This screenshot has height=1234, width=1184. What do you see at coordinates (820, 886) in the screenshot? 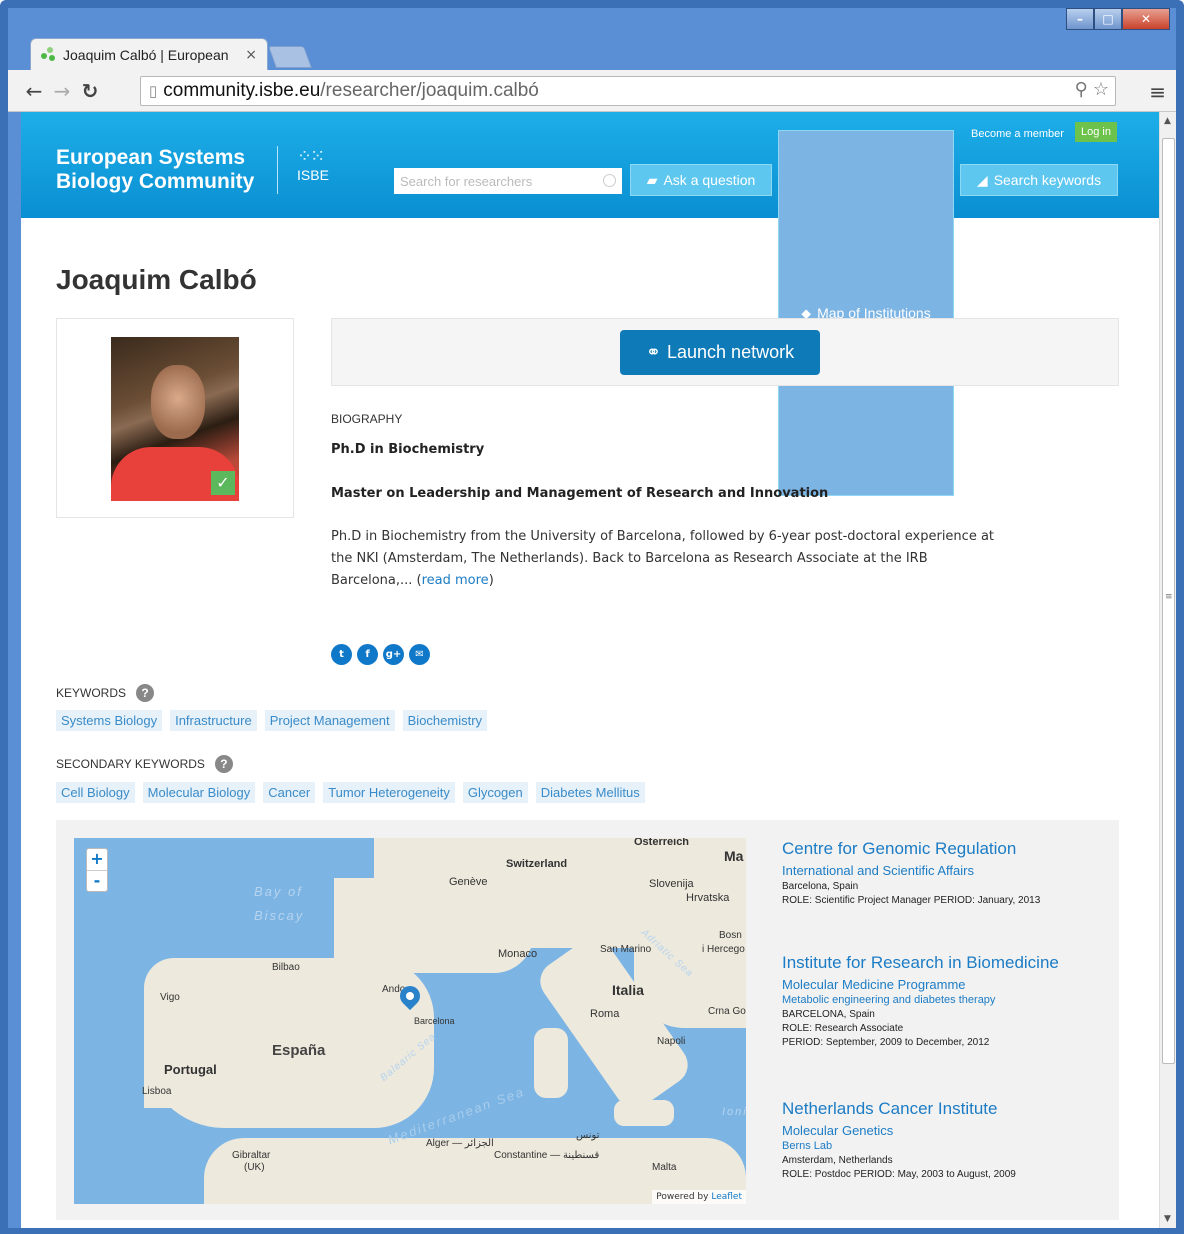
I see `institution-location: Barcelona, Spain` at bounding box center [820, 886].